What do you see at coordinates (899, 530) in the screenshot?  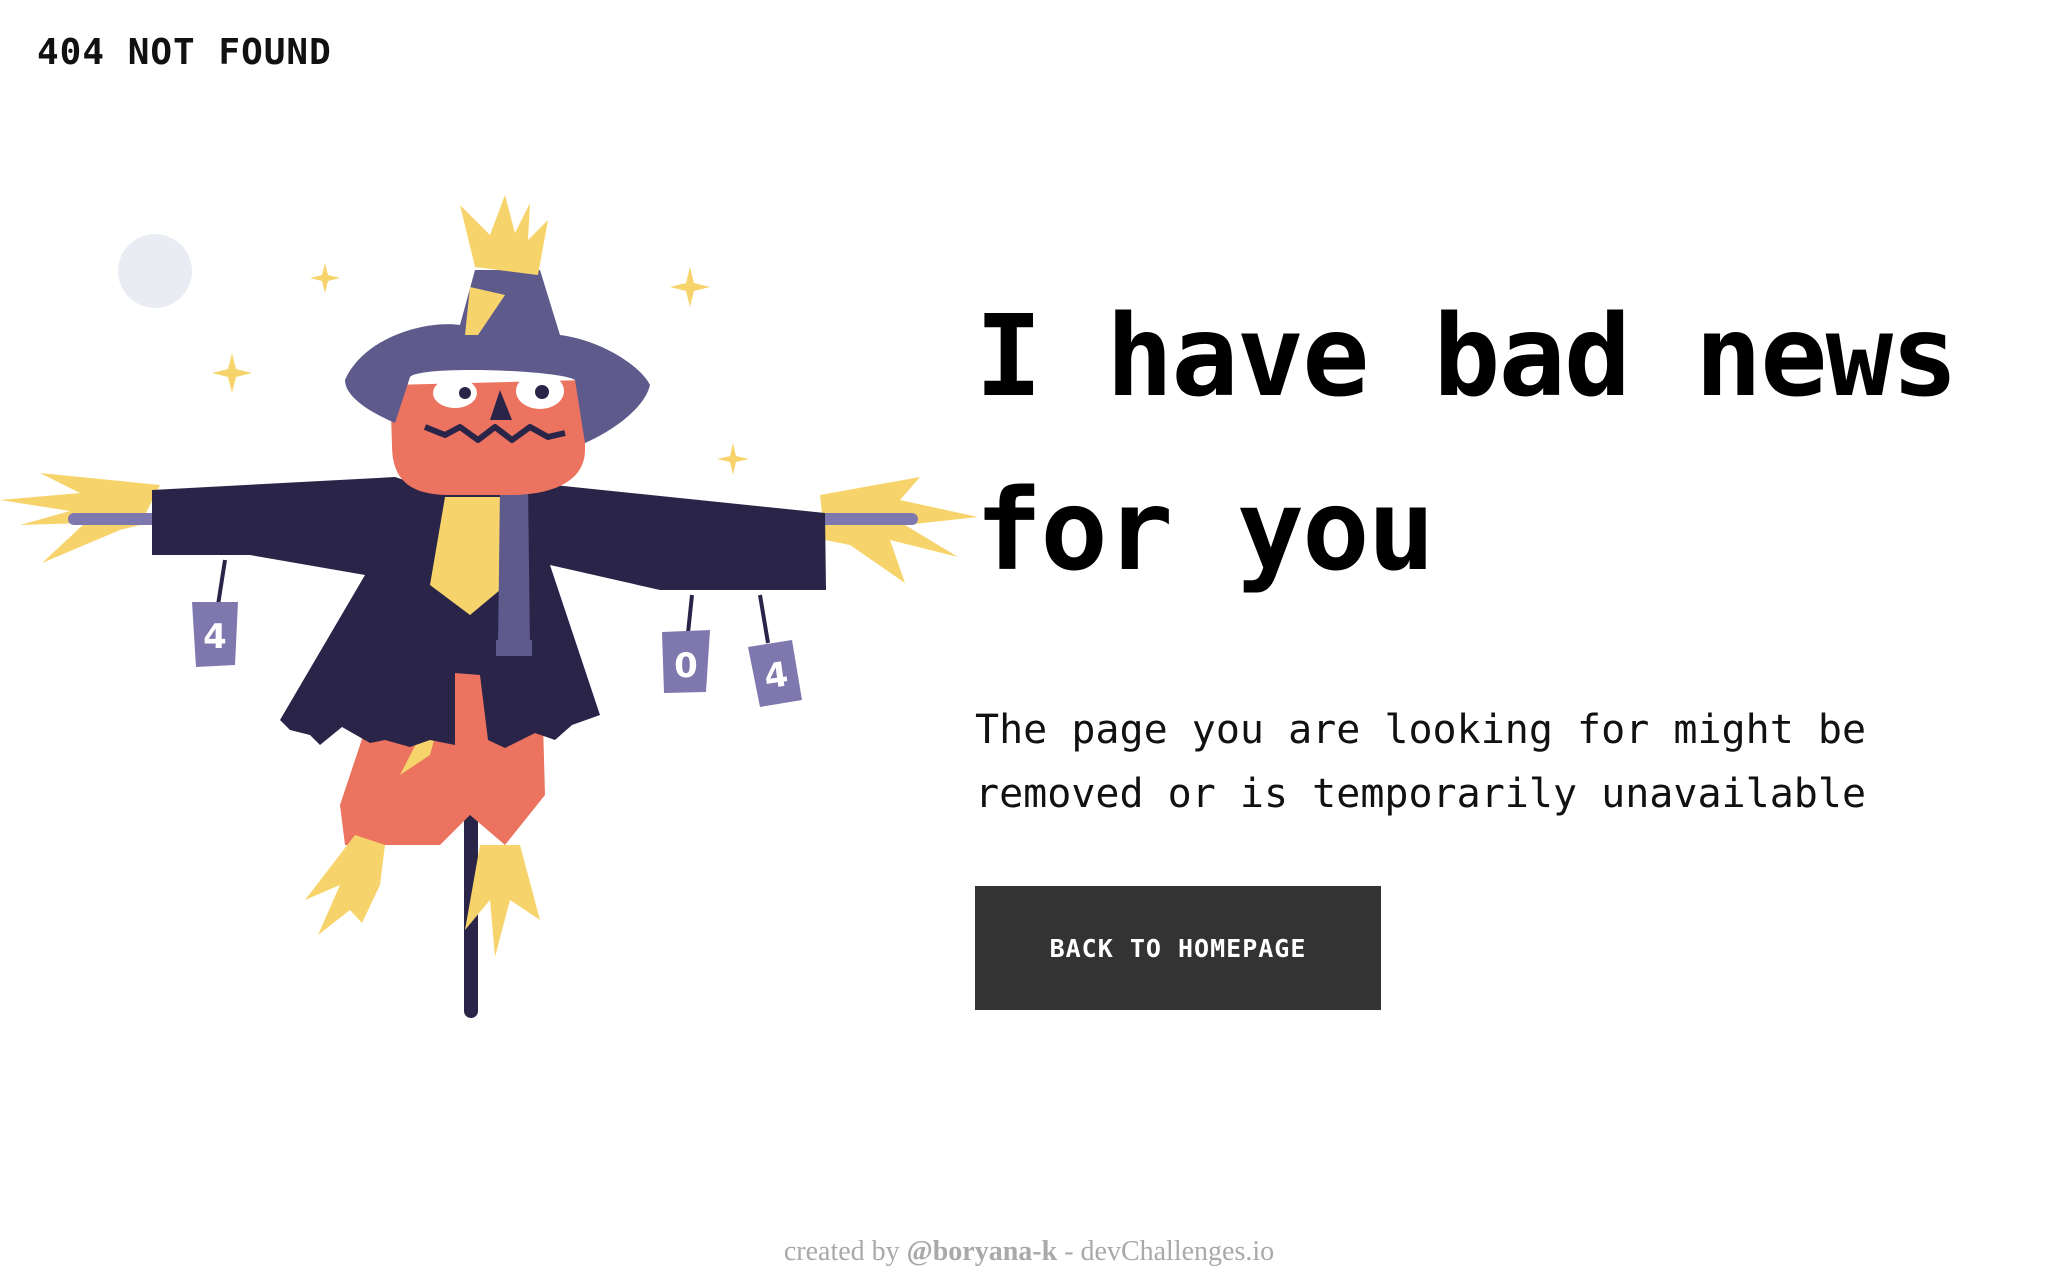 I see `right-hand-straw` at bounding box center [899, 530].